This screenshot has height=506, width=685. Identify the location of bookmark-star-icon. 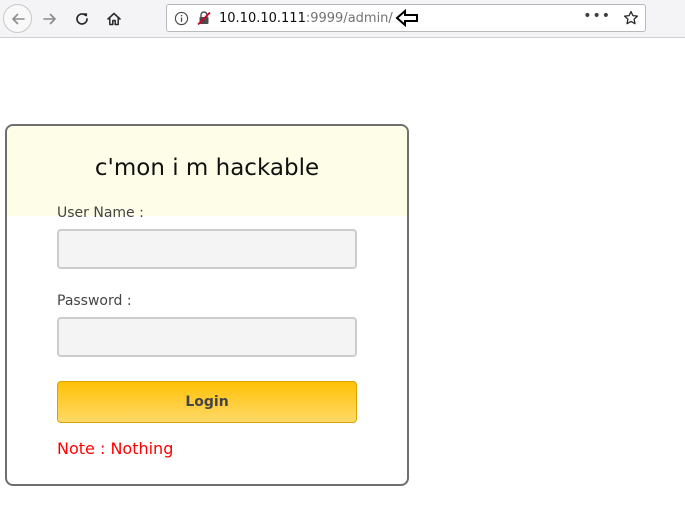
(631, 18).